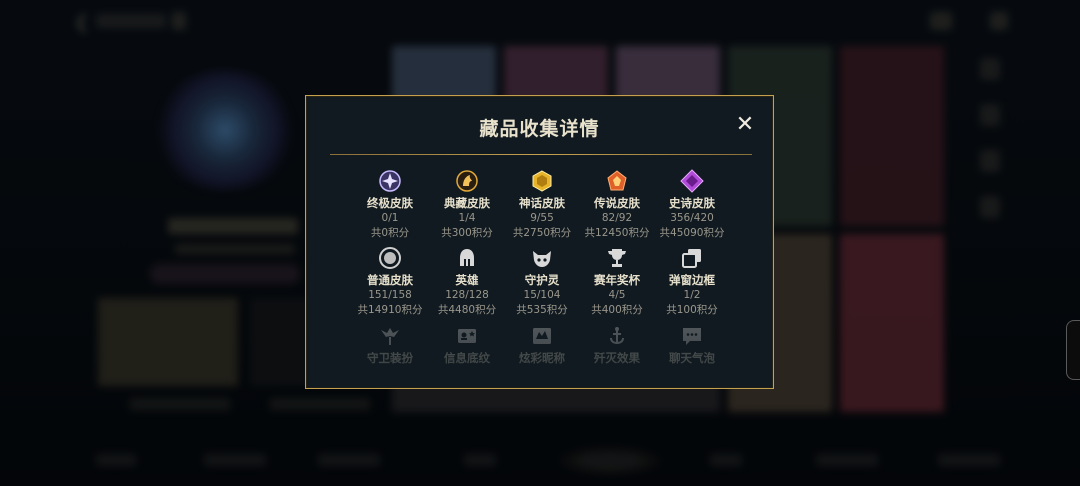  I want to click on ward-skin-icon, so click(390, 336).